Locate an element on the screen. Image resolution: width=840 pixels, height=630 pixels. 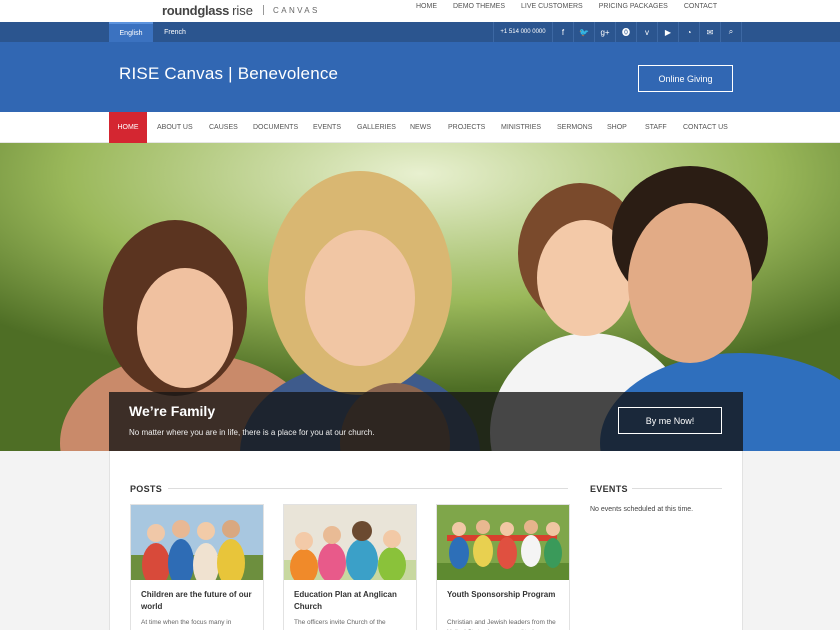
post-excerpt: The officers invite Church of the is located at coordinates (340, 622).